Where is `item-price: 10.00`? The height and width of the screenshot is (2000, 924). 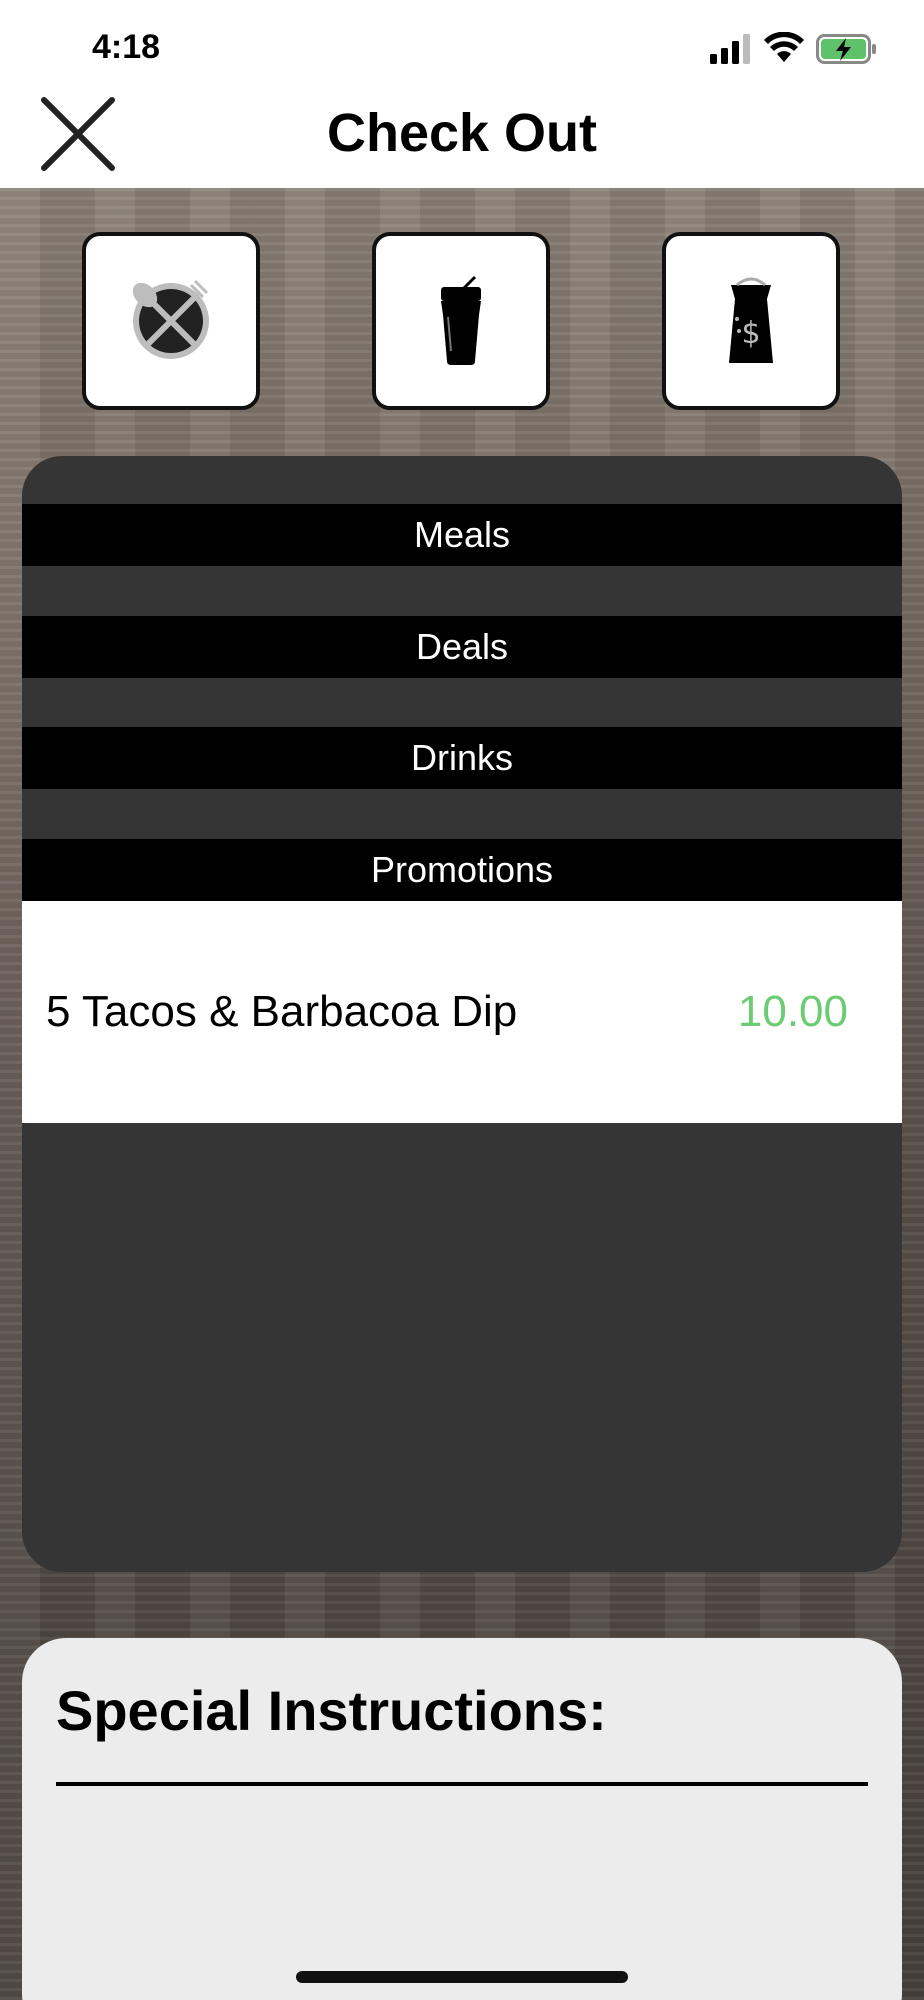
item-price: 10.00 is located at coordinates (792, 1011).